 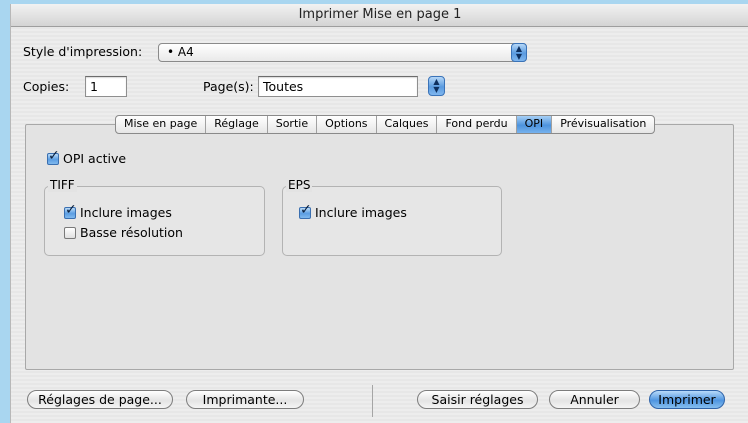 What do you see at coordinates (477, 399) in the screenshot?
I see `capture-settings-button: Saisir réglages` at bounding box center [477, 399].